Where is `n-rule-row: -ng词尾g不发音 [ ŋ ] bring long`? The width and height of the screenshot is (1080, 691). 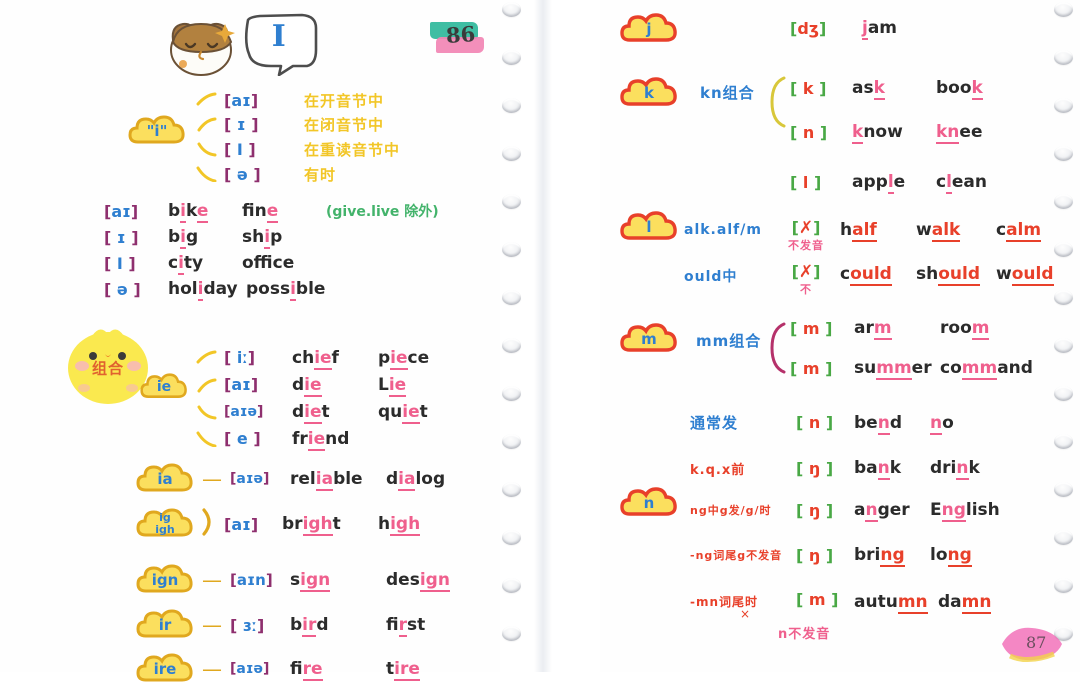 n-rule-row: -ng词尾g不发音 [ ŋ ] bring long is located at coordinates (831, 556).